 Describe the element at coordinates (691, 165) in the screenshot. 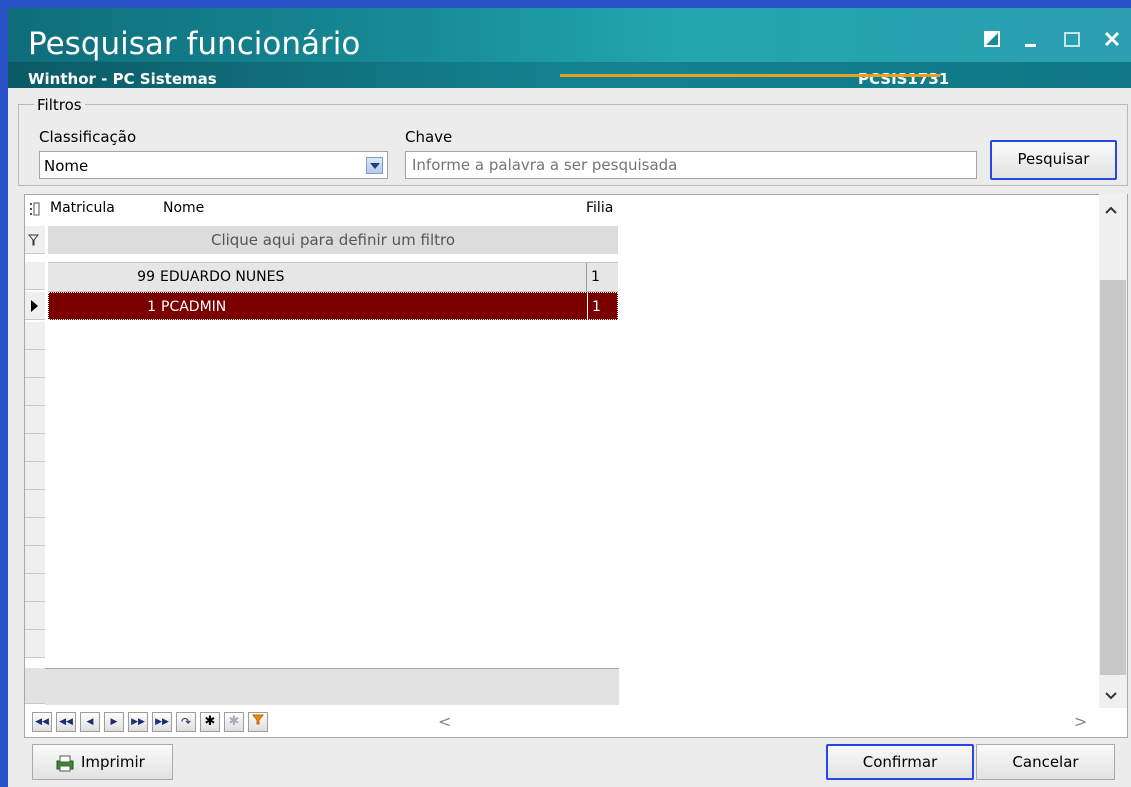

I see `chave-input` at that location.